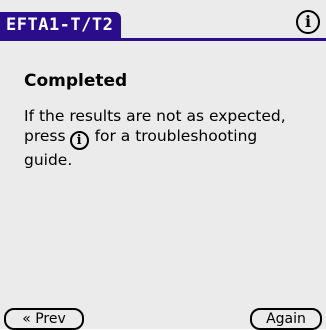 The width and height of the screenshot is (326, 330). I want to click on info-icon: i, so click(308, 22).